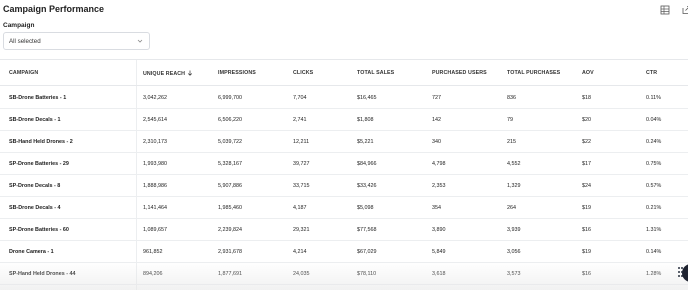  Describe the element at coordinates (153, 252) in the screenshot. I see `cell-unique-reach: 961,852` at that location.